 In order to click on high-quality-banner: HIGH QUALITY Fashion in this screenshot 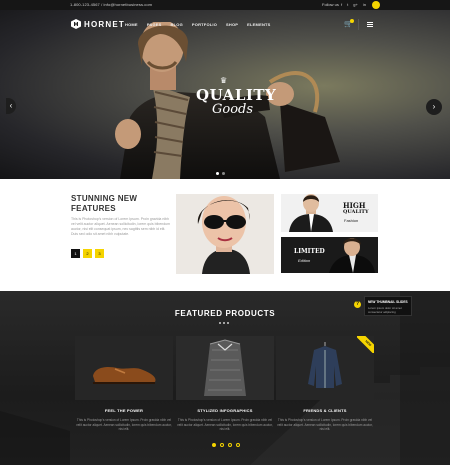, I will do `click(329, 213)`.